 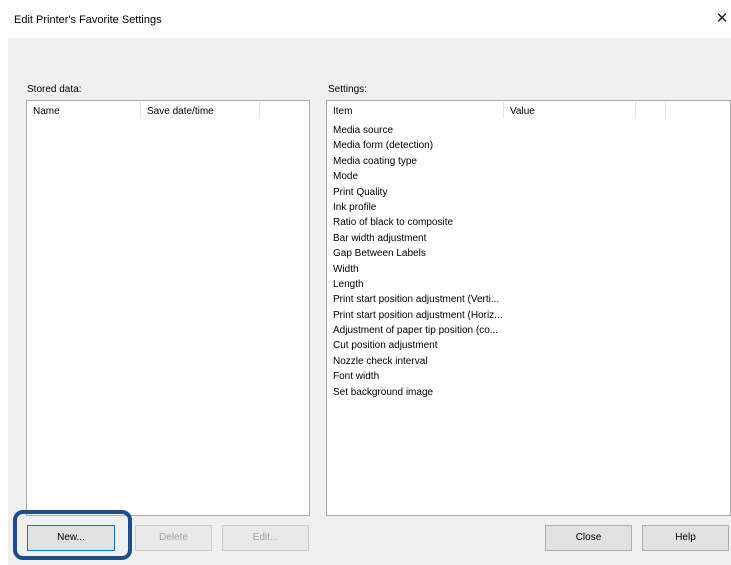 What do you see at coordinates (418, 238) in the screenshot?
I see `list-item: Bar width adjustment` at bounding box center [418, 238].